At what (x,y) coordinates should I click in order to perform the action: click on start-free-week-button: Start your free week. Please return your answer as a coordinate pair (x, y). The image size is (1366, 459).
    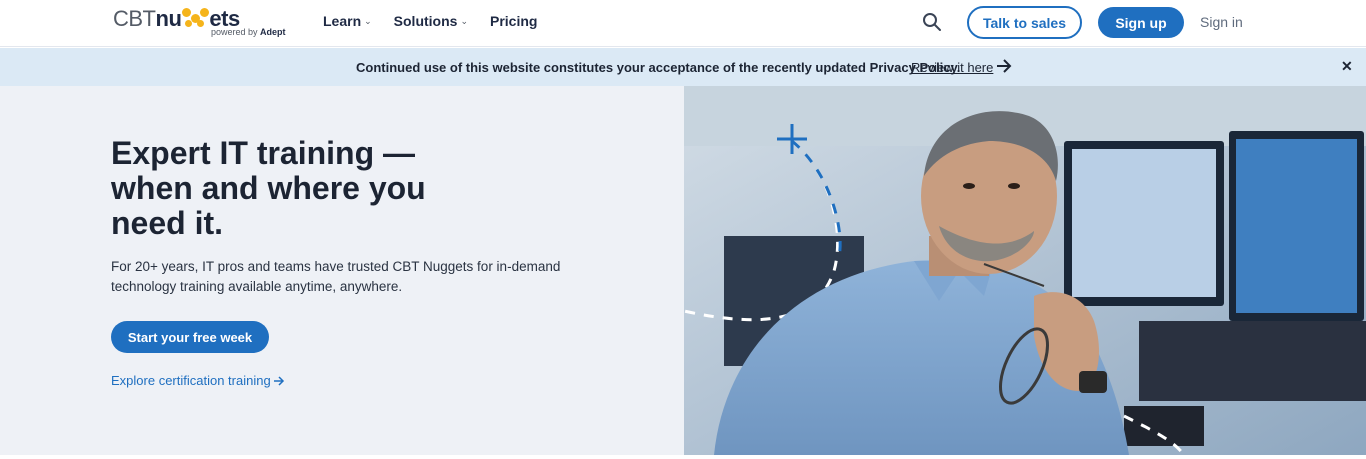
    Looking at the image, I should click on (190, 337).